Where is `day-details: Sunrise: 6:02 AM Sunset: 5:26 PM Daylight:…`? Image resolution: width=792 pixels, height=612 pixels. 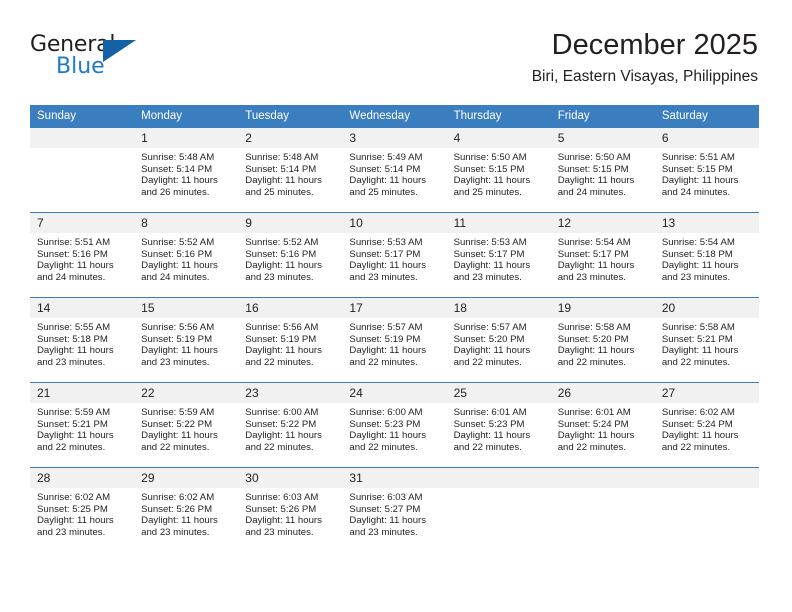 day-details: Sunrise: 6:02 AM Sunset: 5:26 PM Daylight:… is located at coordinates (186, 513).